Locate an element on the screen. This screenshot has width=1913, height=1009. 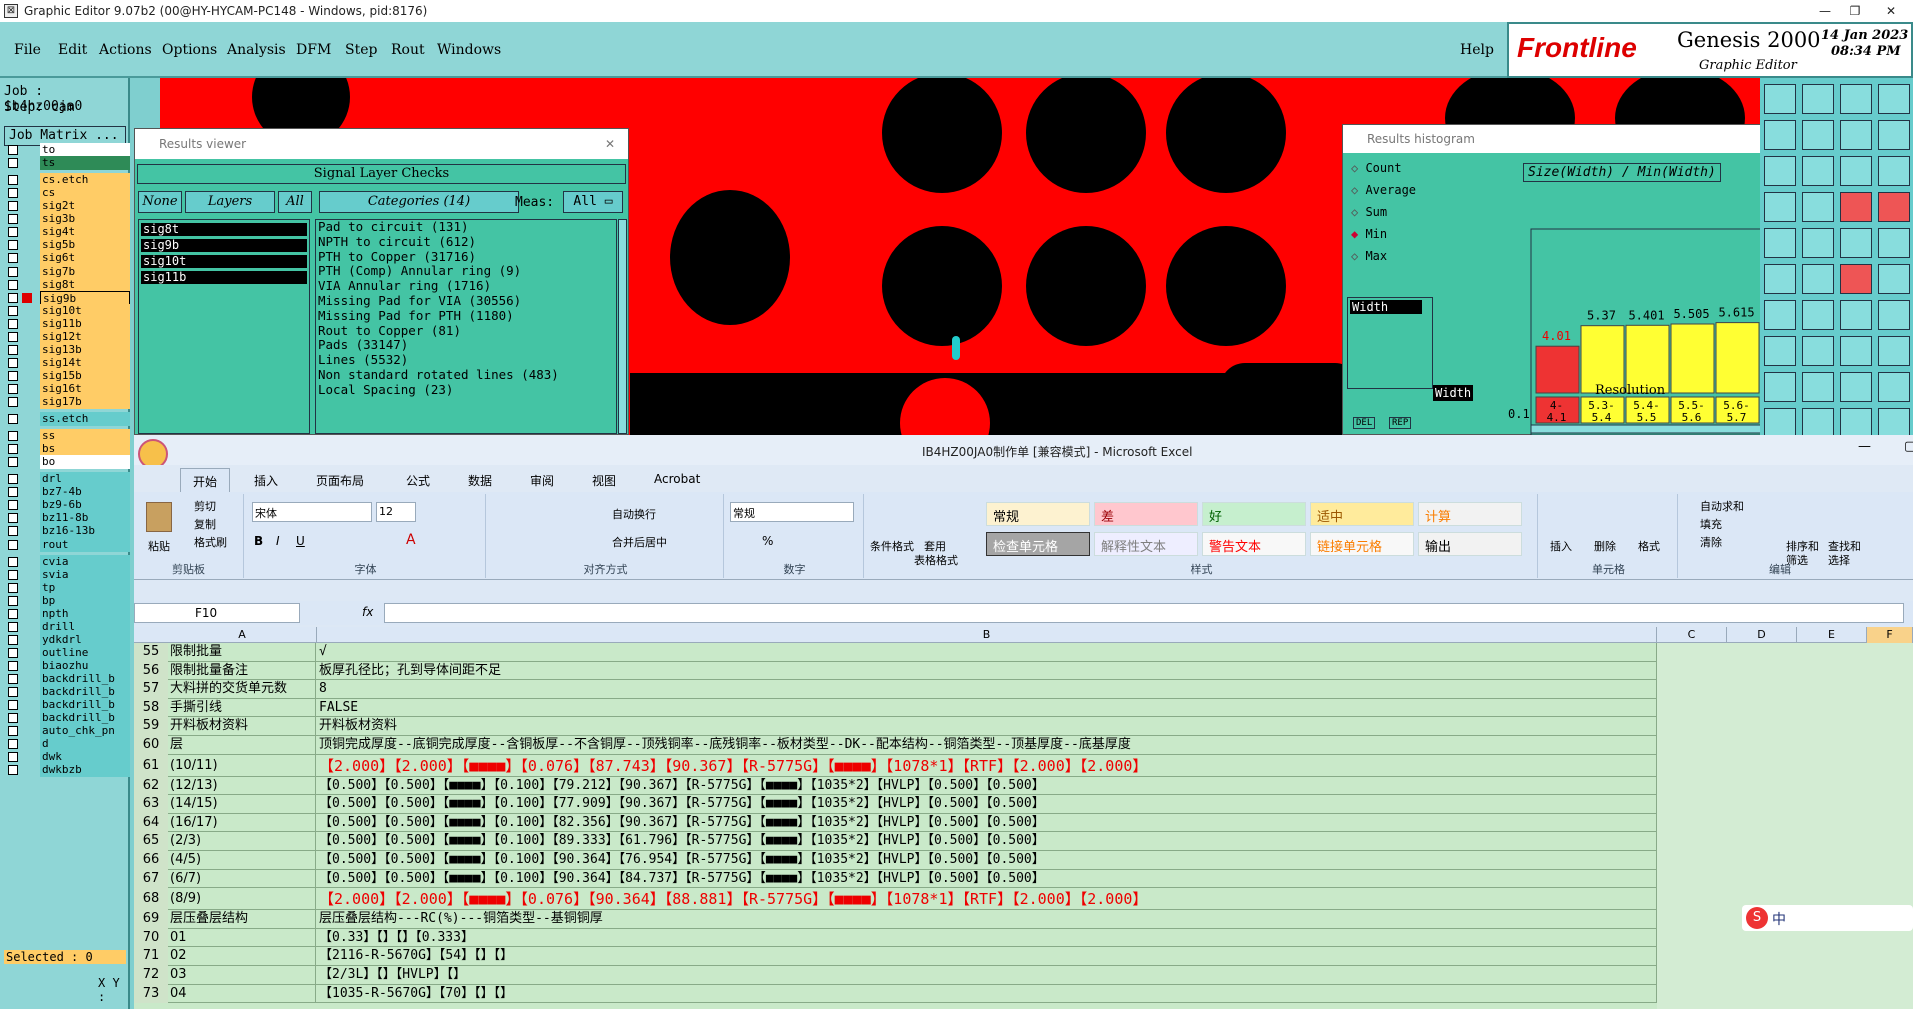
agg-option-max: ◇ Max is located at coordinates (1369, 256).